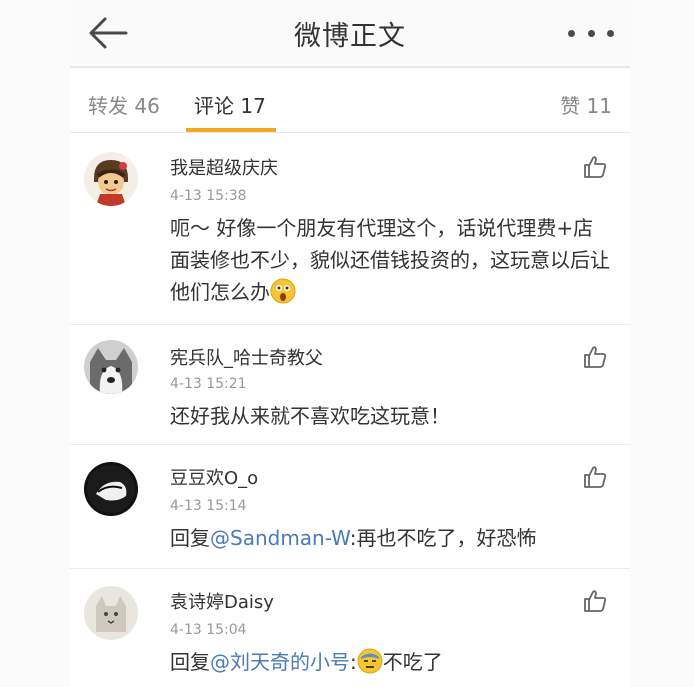 This screenshot has height=687, width=694. I want to click on more-options-button, so click(591, 33).